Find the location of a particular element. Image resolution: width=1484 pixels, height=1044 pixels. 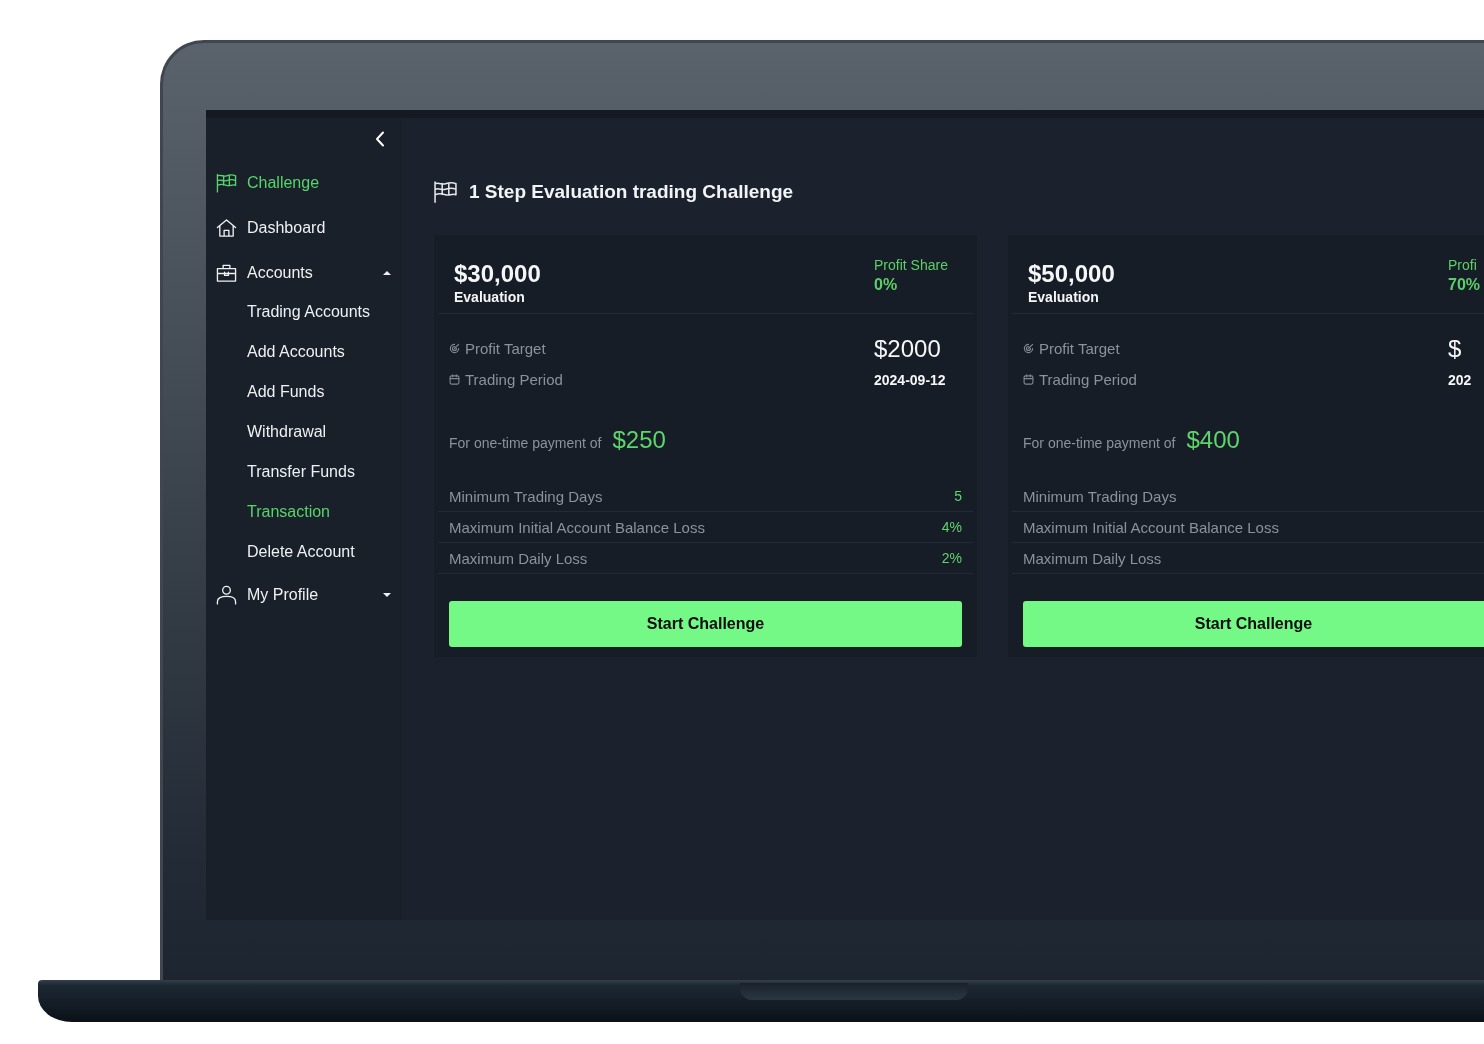

caret-up-icon is located at coordinates (387, 272).